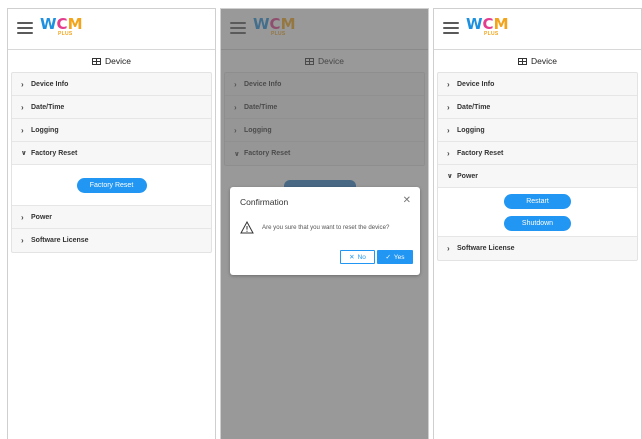  What do you see at coordinates (247, 227) in the screenshot?
I see `warning-icon` at bounding box center [247, 227].